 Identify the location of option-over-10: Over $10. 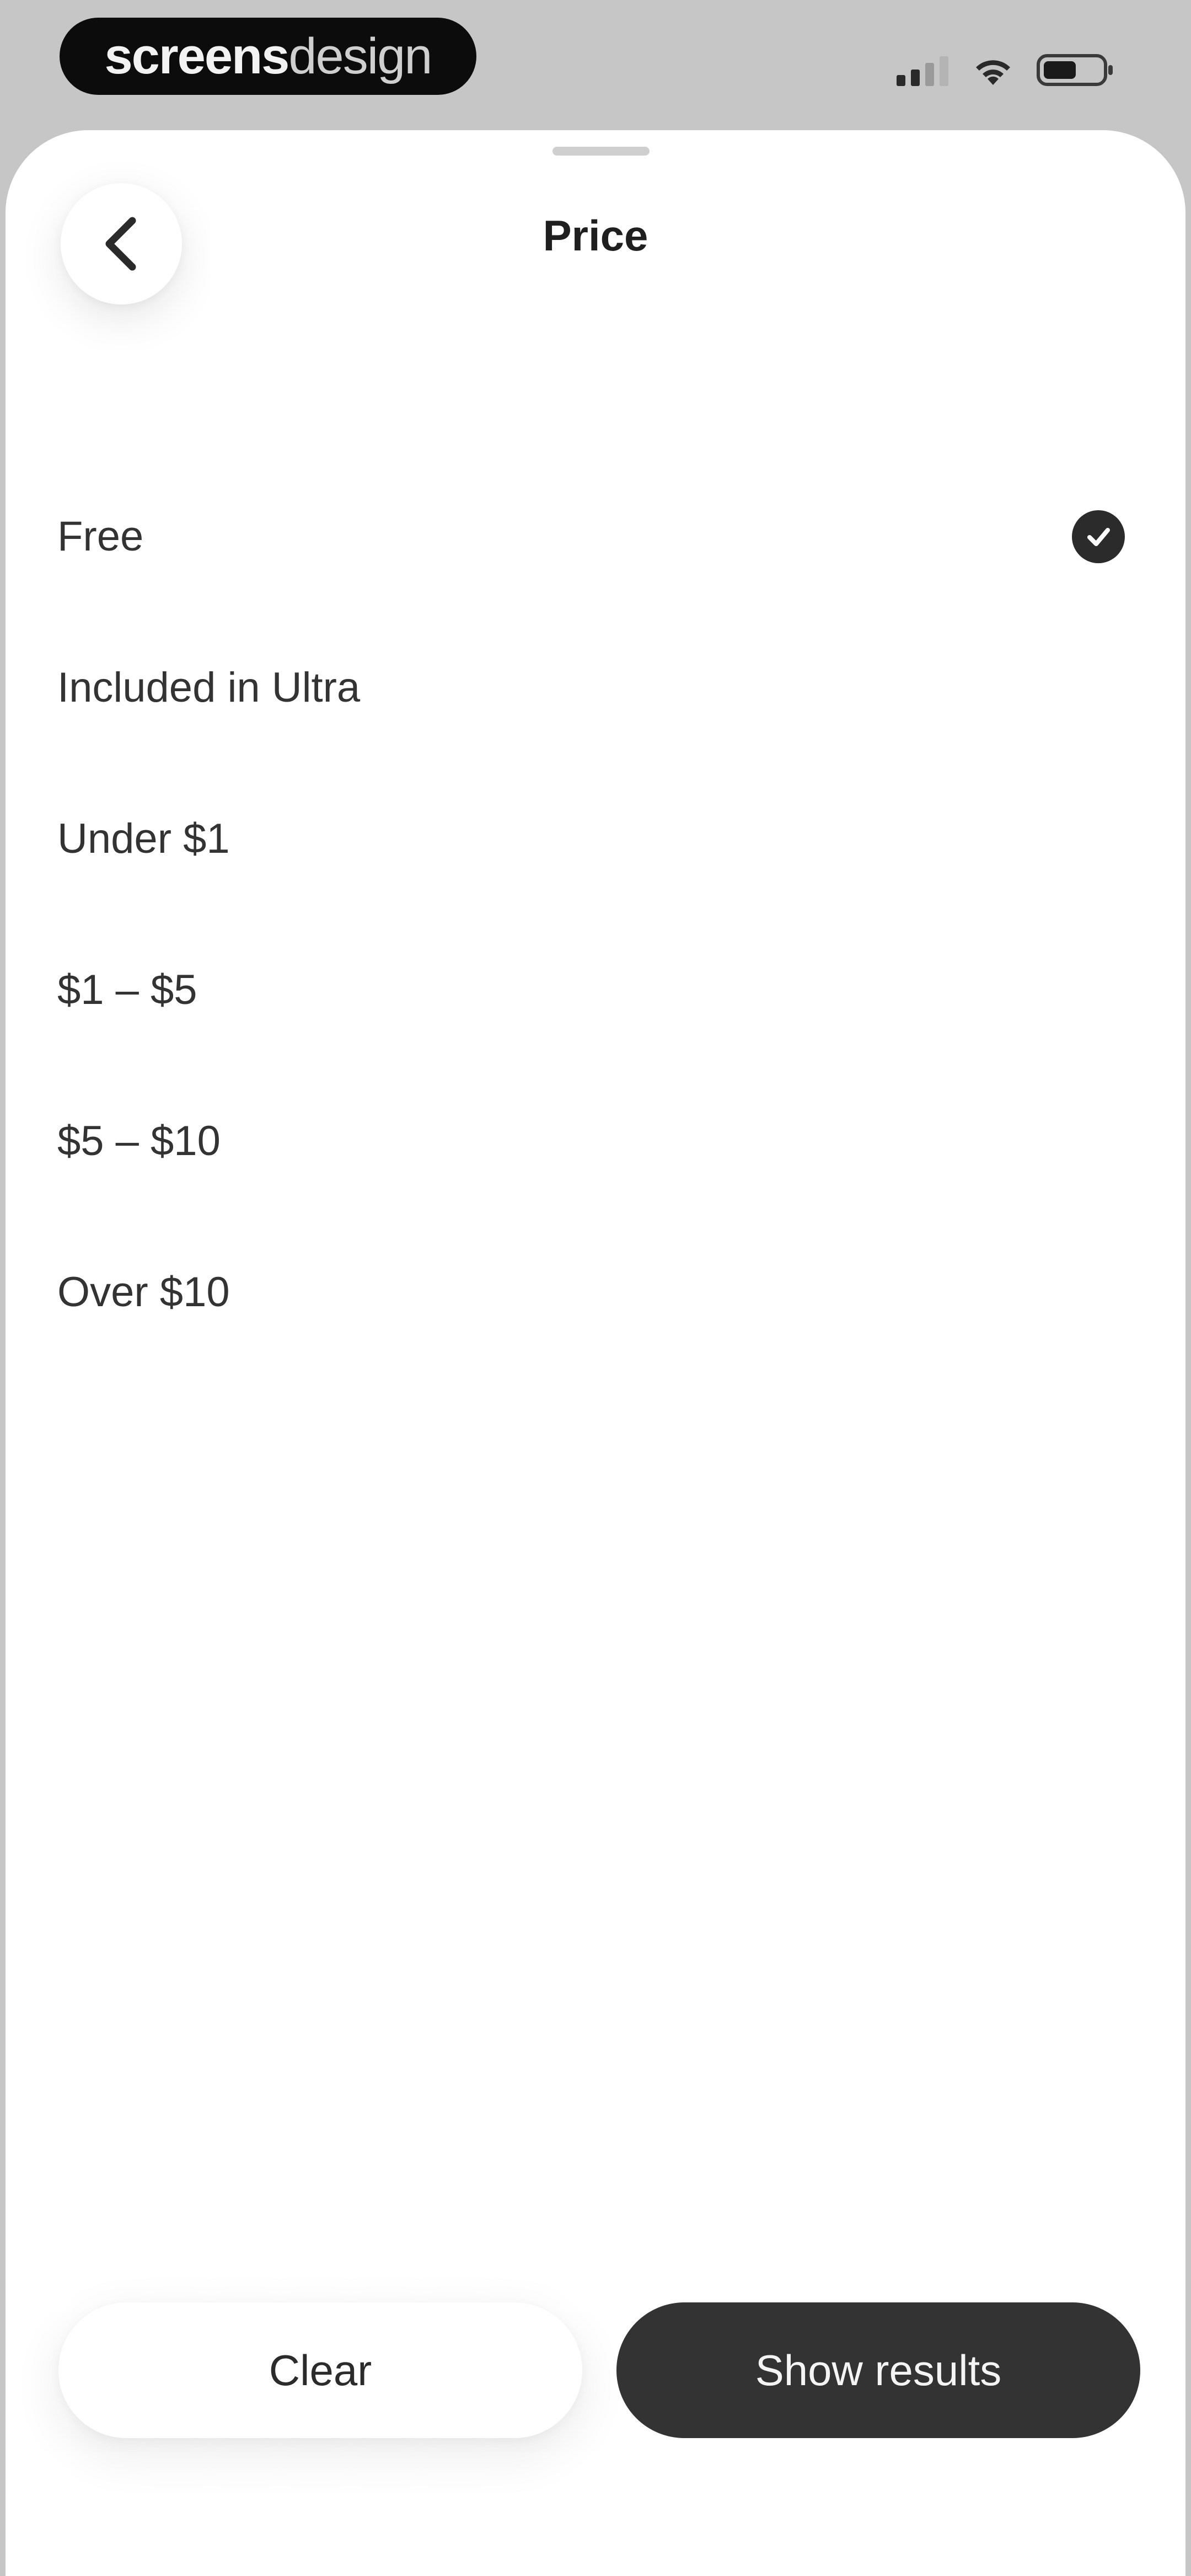
(595, 1292).